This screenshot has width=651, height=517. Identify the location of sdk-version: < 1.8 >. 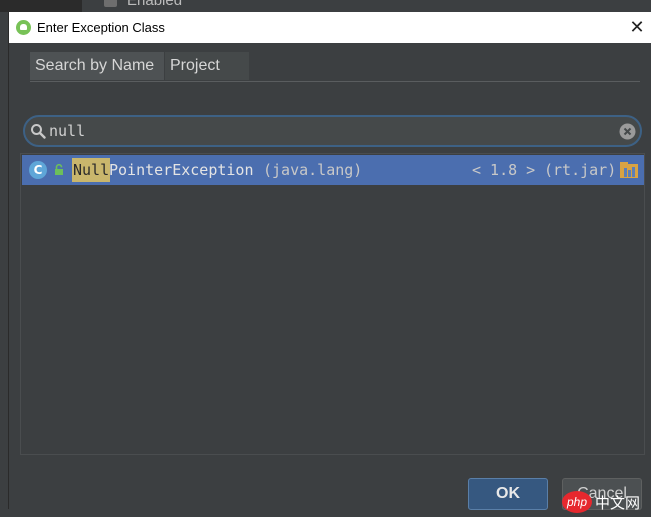
(504, 170).